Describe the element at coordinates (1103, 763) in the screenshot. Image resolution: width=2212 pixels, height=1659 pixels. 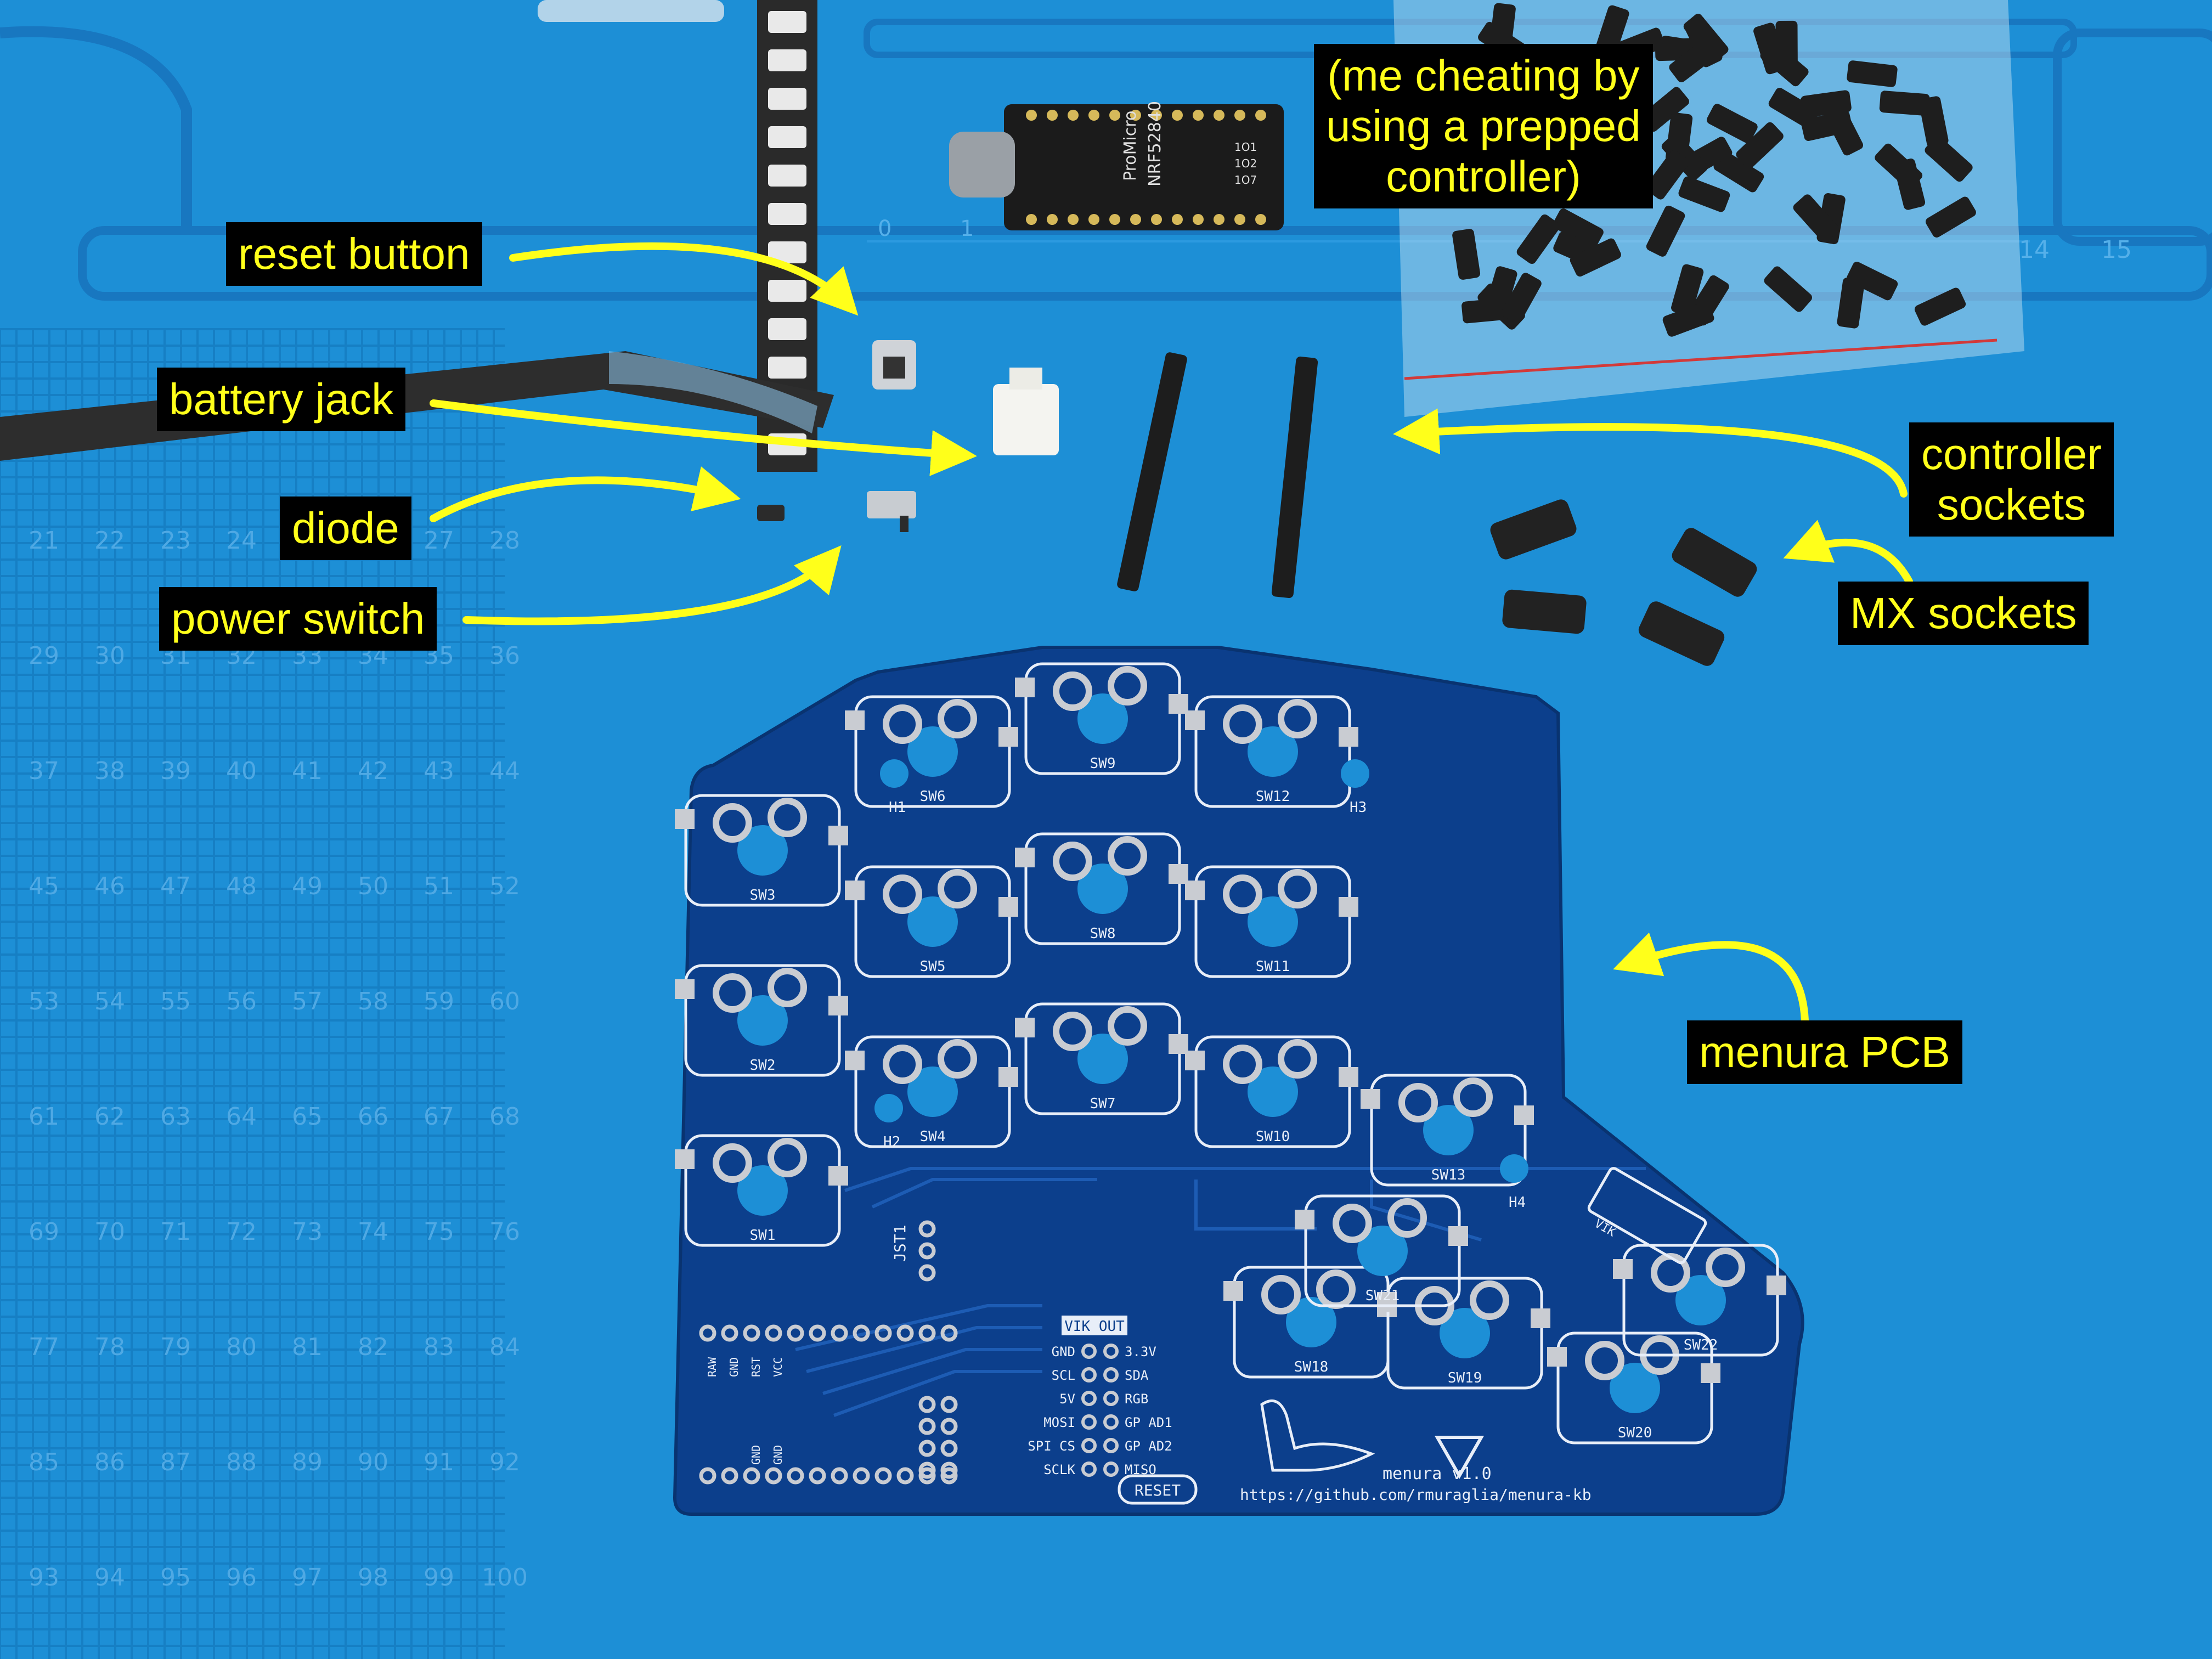
I see `switch-label: SW9` at that location.